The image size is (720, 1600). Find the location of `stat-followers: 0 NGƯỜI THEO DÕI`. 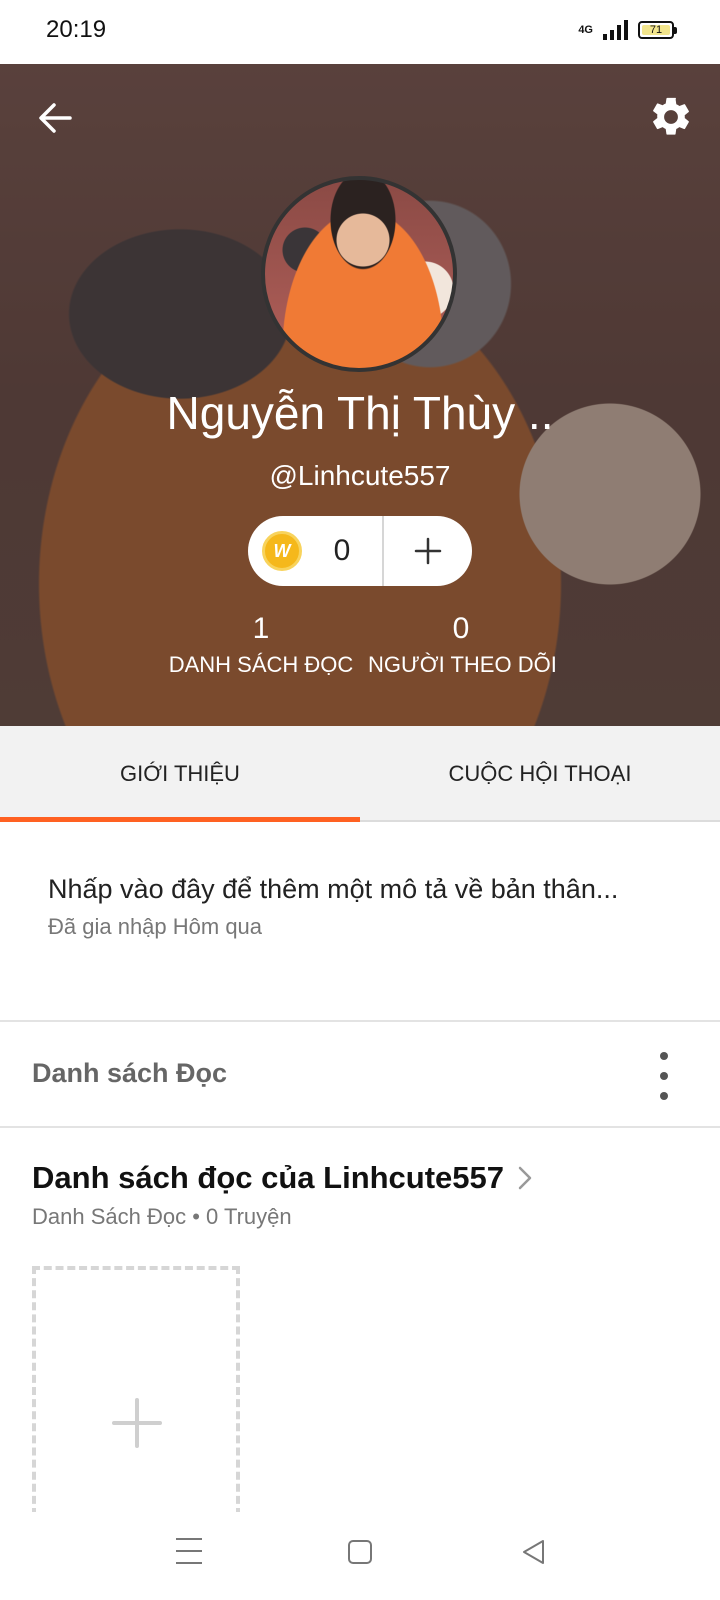

stat-followers: 0 NGƯỜI THEO DÕI is located at coordinates (462, 645).